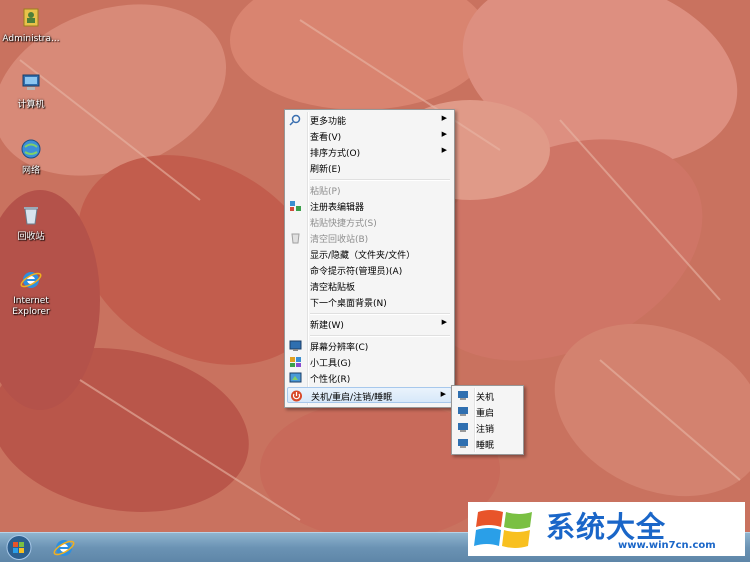 The height and width of the screenshot is (562, 750). I want to click on menu-item-new: 新建(W) ▶, so click(369, 324).